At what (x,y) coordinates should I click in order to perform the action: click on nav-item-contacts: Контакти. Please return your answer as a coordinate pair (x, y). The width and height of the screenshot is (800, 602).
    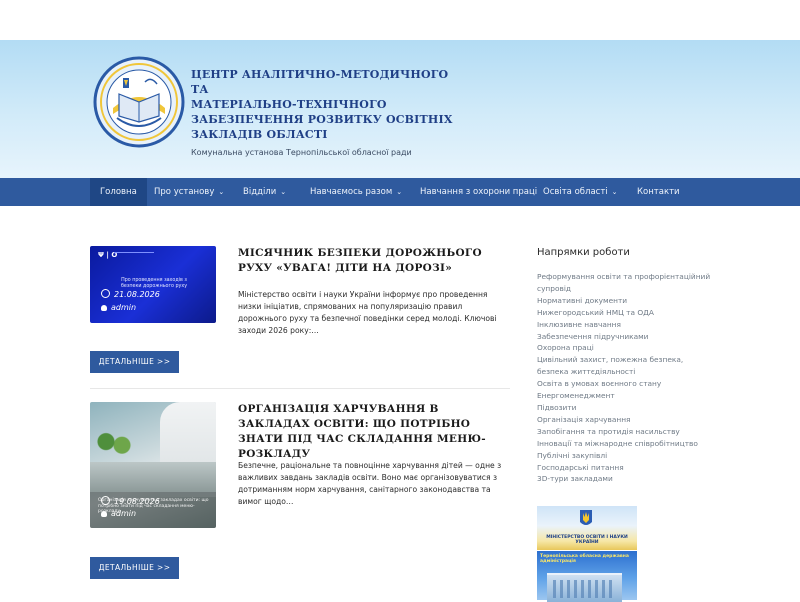
    Looking at the image, I should click on (658, 192).